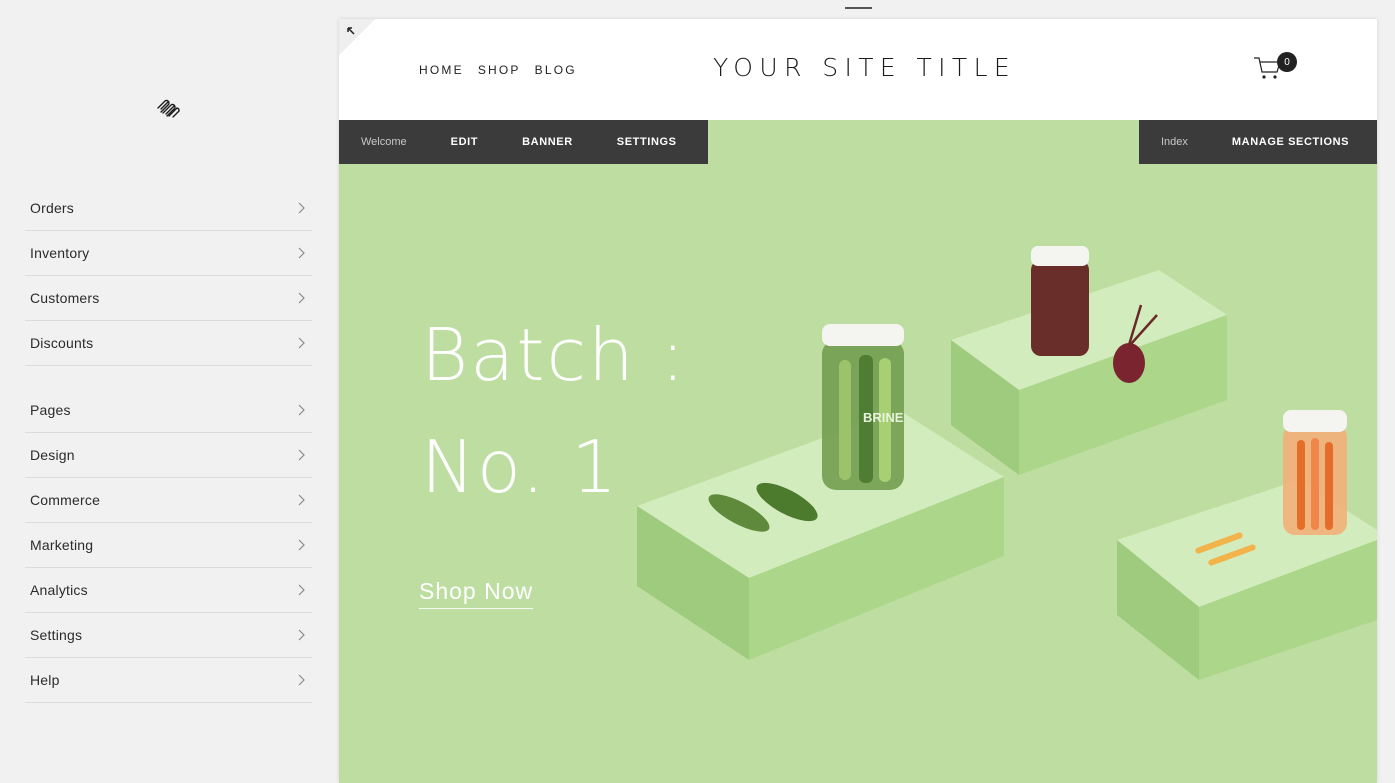  I want to click on sidebar-item-label: Discounts, so click(62, 343).